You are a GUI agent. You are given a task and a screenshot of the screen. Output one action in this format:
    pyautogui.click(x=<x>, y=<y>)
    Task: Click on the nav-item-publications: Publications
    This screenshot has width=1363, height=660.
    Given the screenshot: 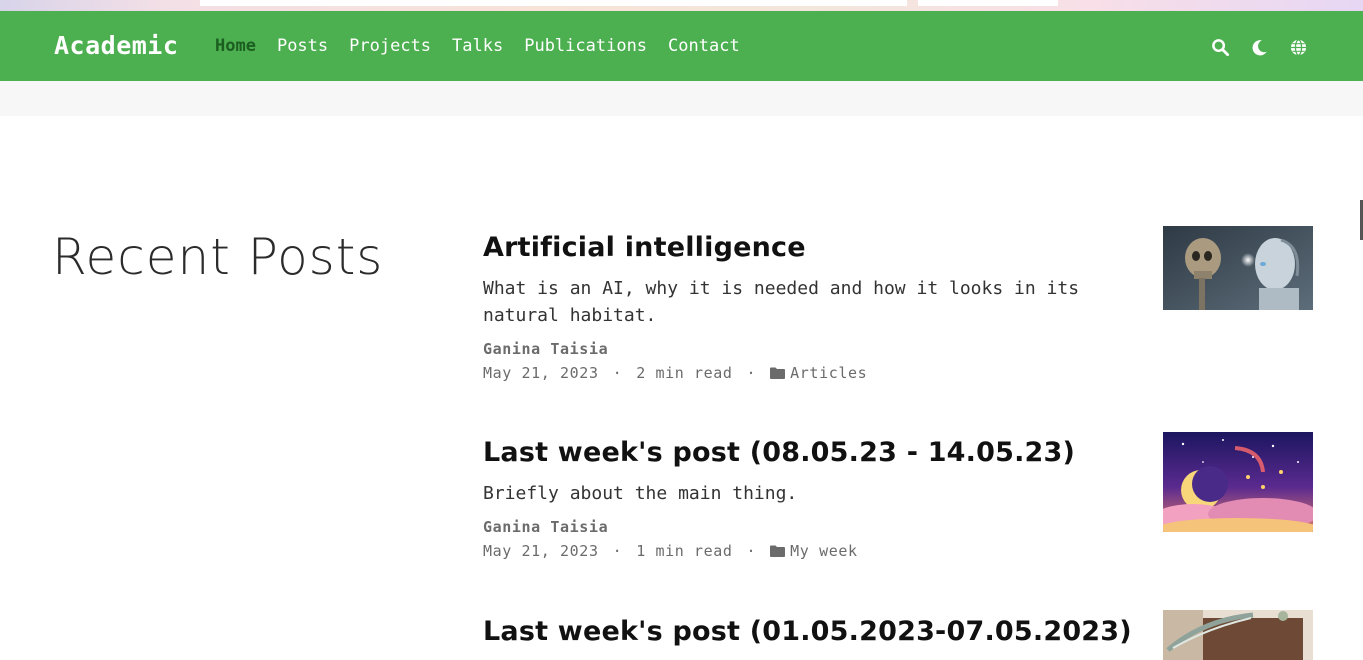 What is the action you would take?
    pyautogui.click(x=585, y=46)
    